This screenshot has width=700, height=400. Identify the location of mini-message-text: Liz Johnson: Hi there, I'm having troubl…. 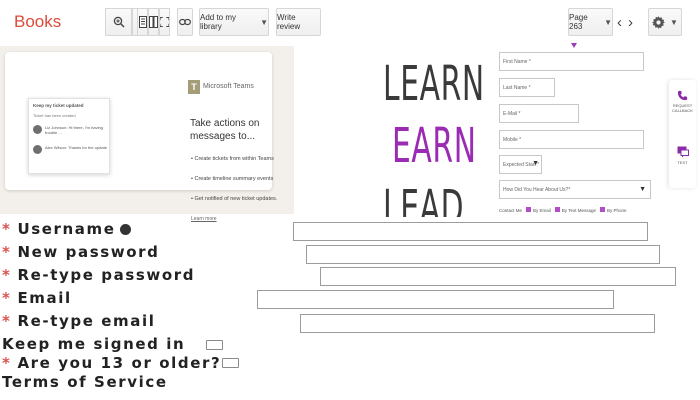
(74, 130).